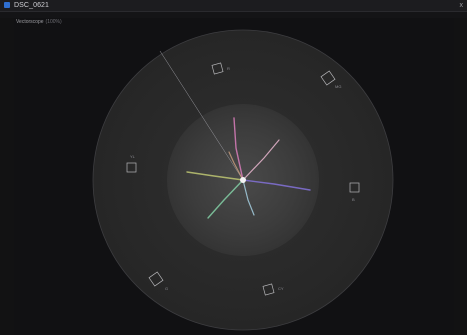 The height and width of the screenshot is (335, 467). What do you see at coordinates (338, 86) in the screenshot?
I see `svg-text: MG` at bounding box center [338, 86].